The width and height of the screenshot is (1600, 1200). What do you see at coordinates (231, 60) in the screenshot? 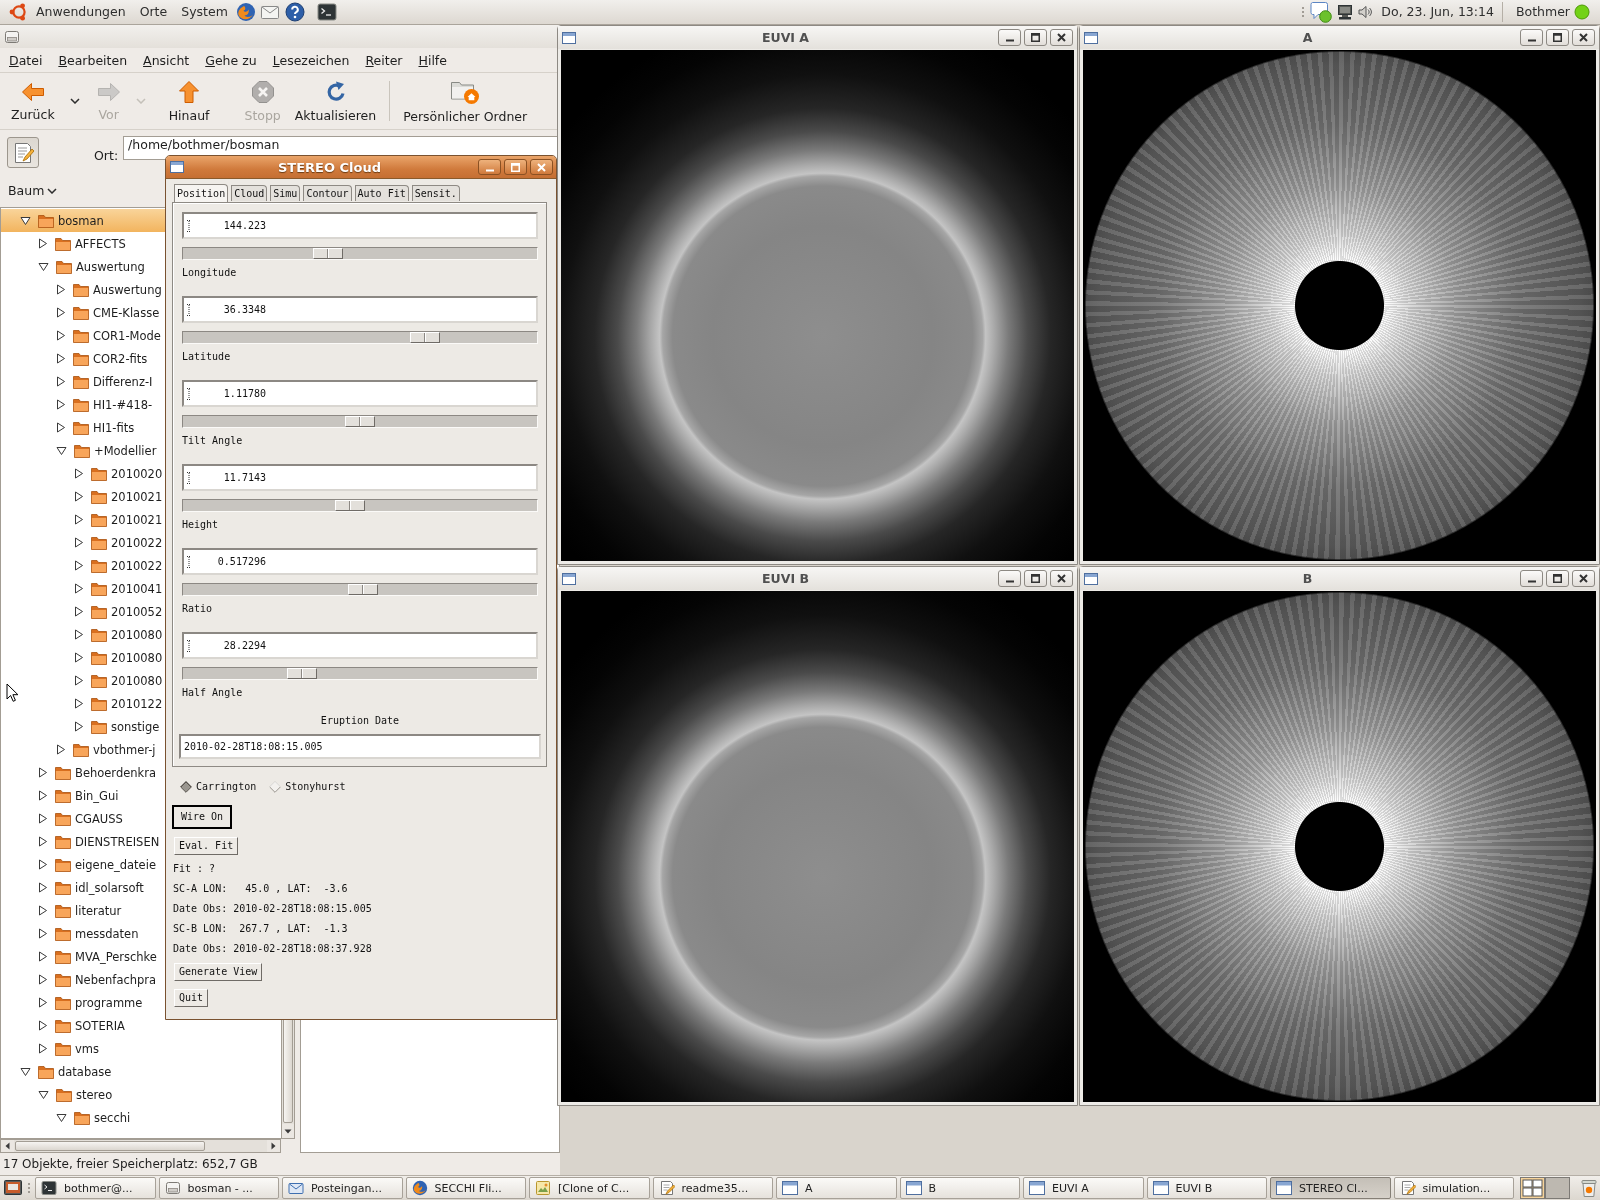
I see `menu-item: Gehe zu` at bounding box center [231, 60].